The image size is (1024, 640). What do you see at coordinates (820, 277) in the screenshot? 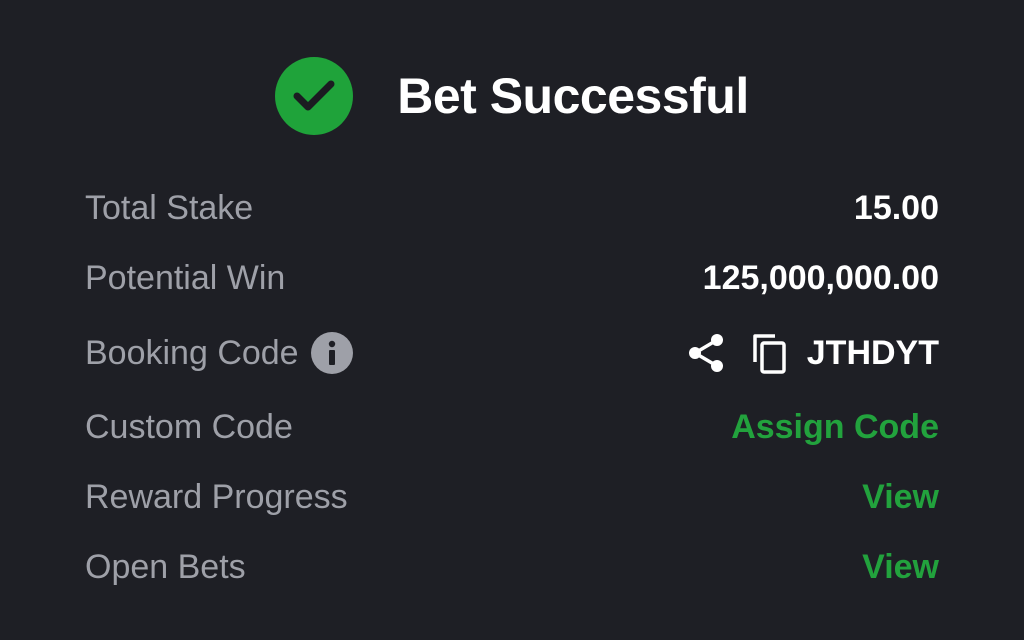
I see `potential-win-value: 125,000,000.00` at bounding box center [820, 277].